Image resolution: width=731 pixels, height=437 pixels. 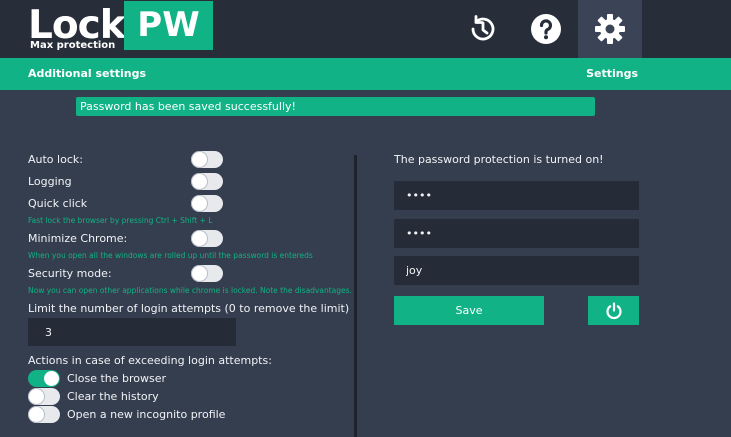 What do you see at coordinates (469, 310) in the screenshot?
I see `save-button: Save` at bounding box center [469, 310].